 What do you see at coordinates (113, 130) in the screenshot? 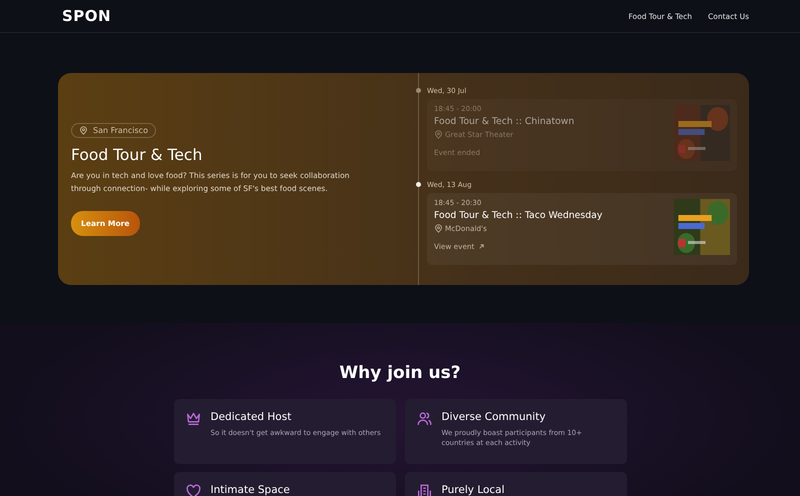
I see `location-badge: San Francisco` at bounding box center [113, 130].